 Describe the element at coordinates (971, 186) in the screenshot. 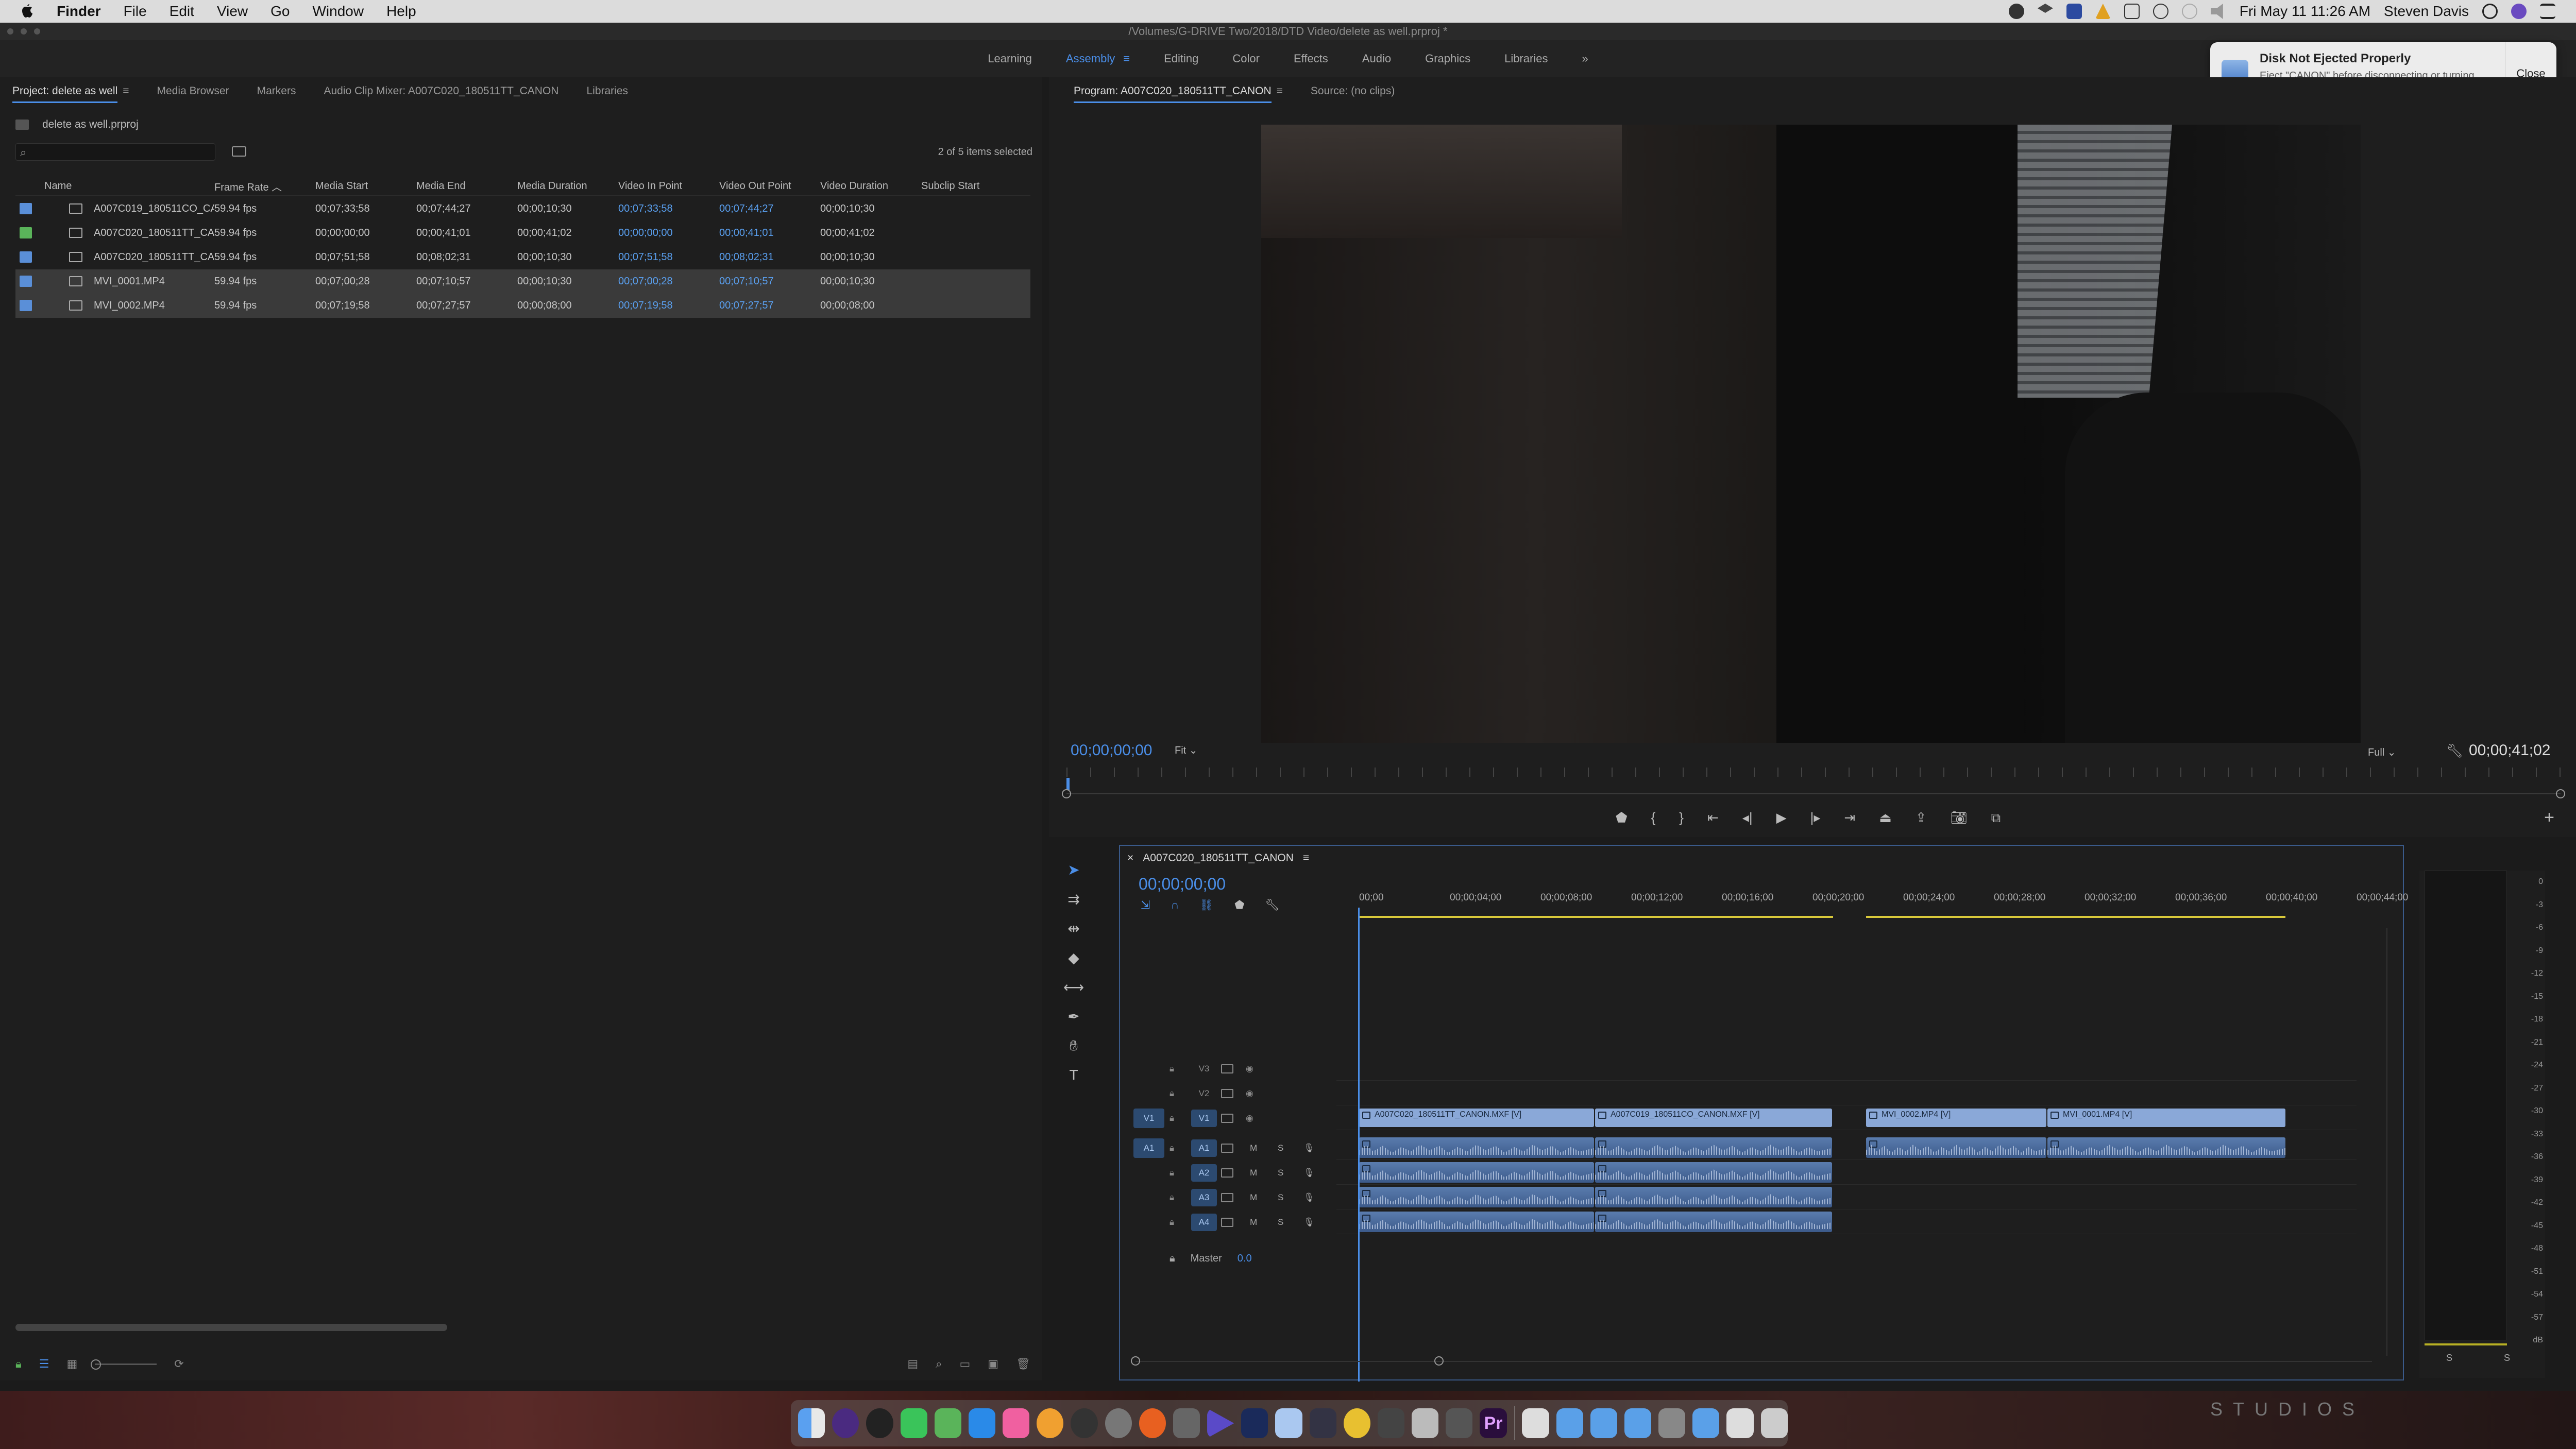

I see `col-subclip-start: Subclip Start` at that location.